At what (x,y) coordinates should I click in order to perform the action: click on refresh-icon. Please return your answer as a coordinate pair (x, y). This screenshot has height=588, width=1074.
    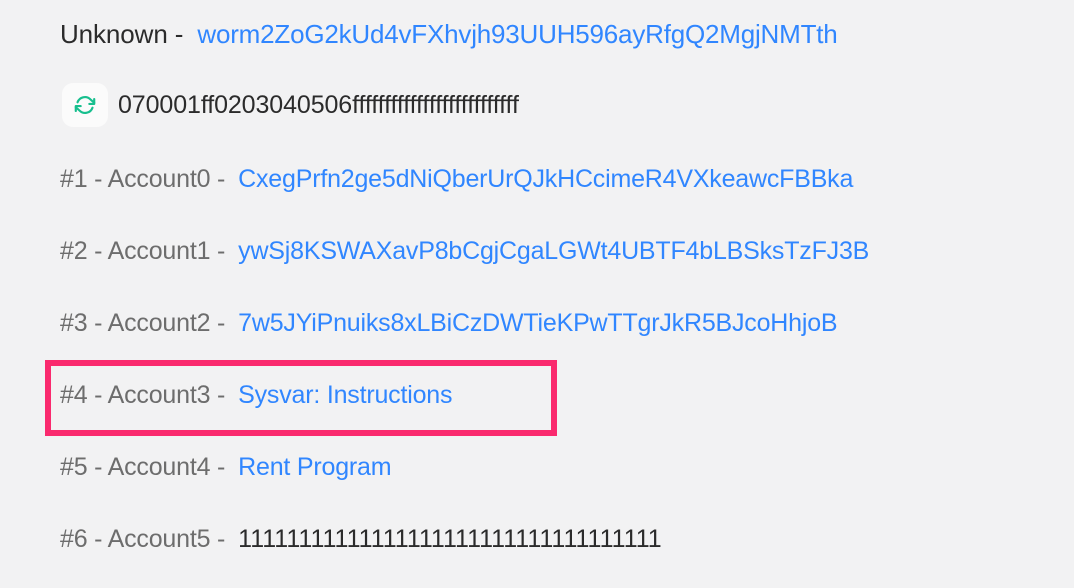
    Looking at the image, I should click on (85, 105).